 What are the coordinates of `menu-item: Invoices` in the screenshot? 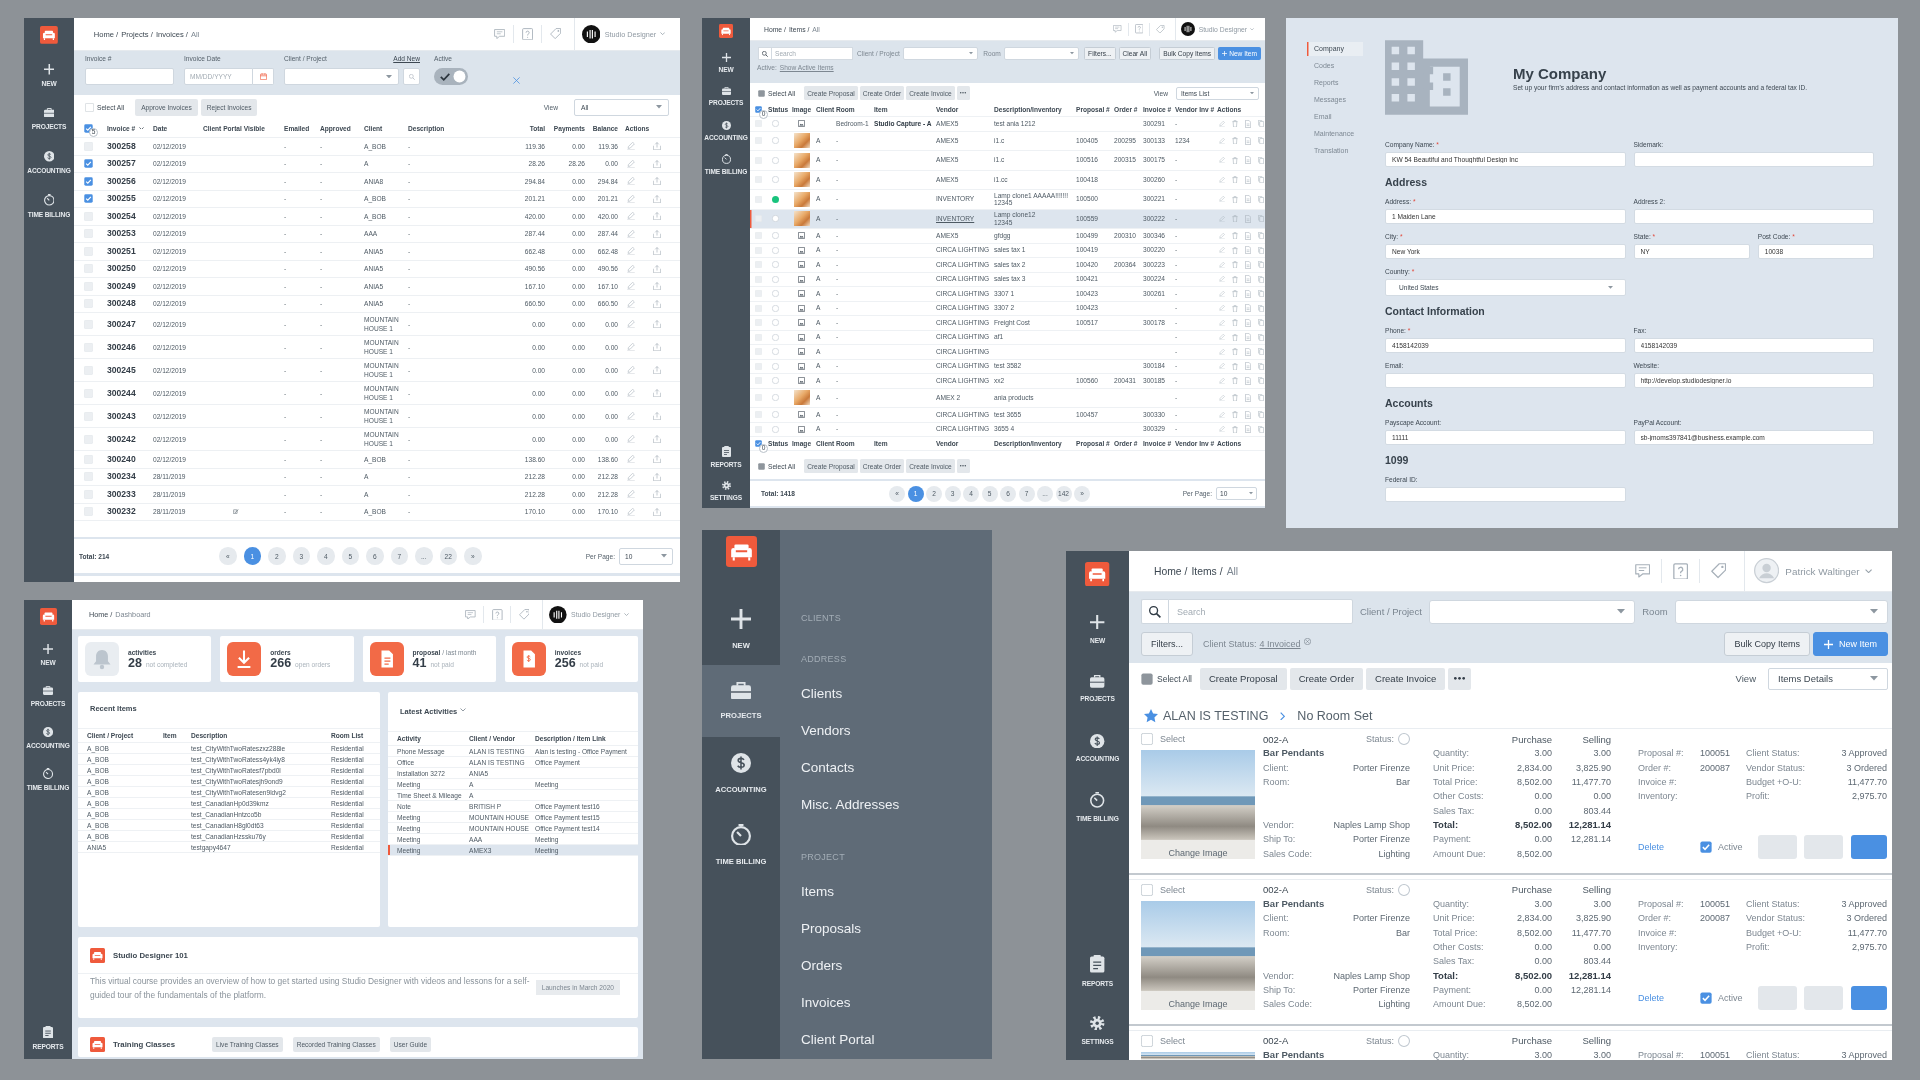 It's located at (826, 1002).